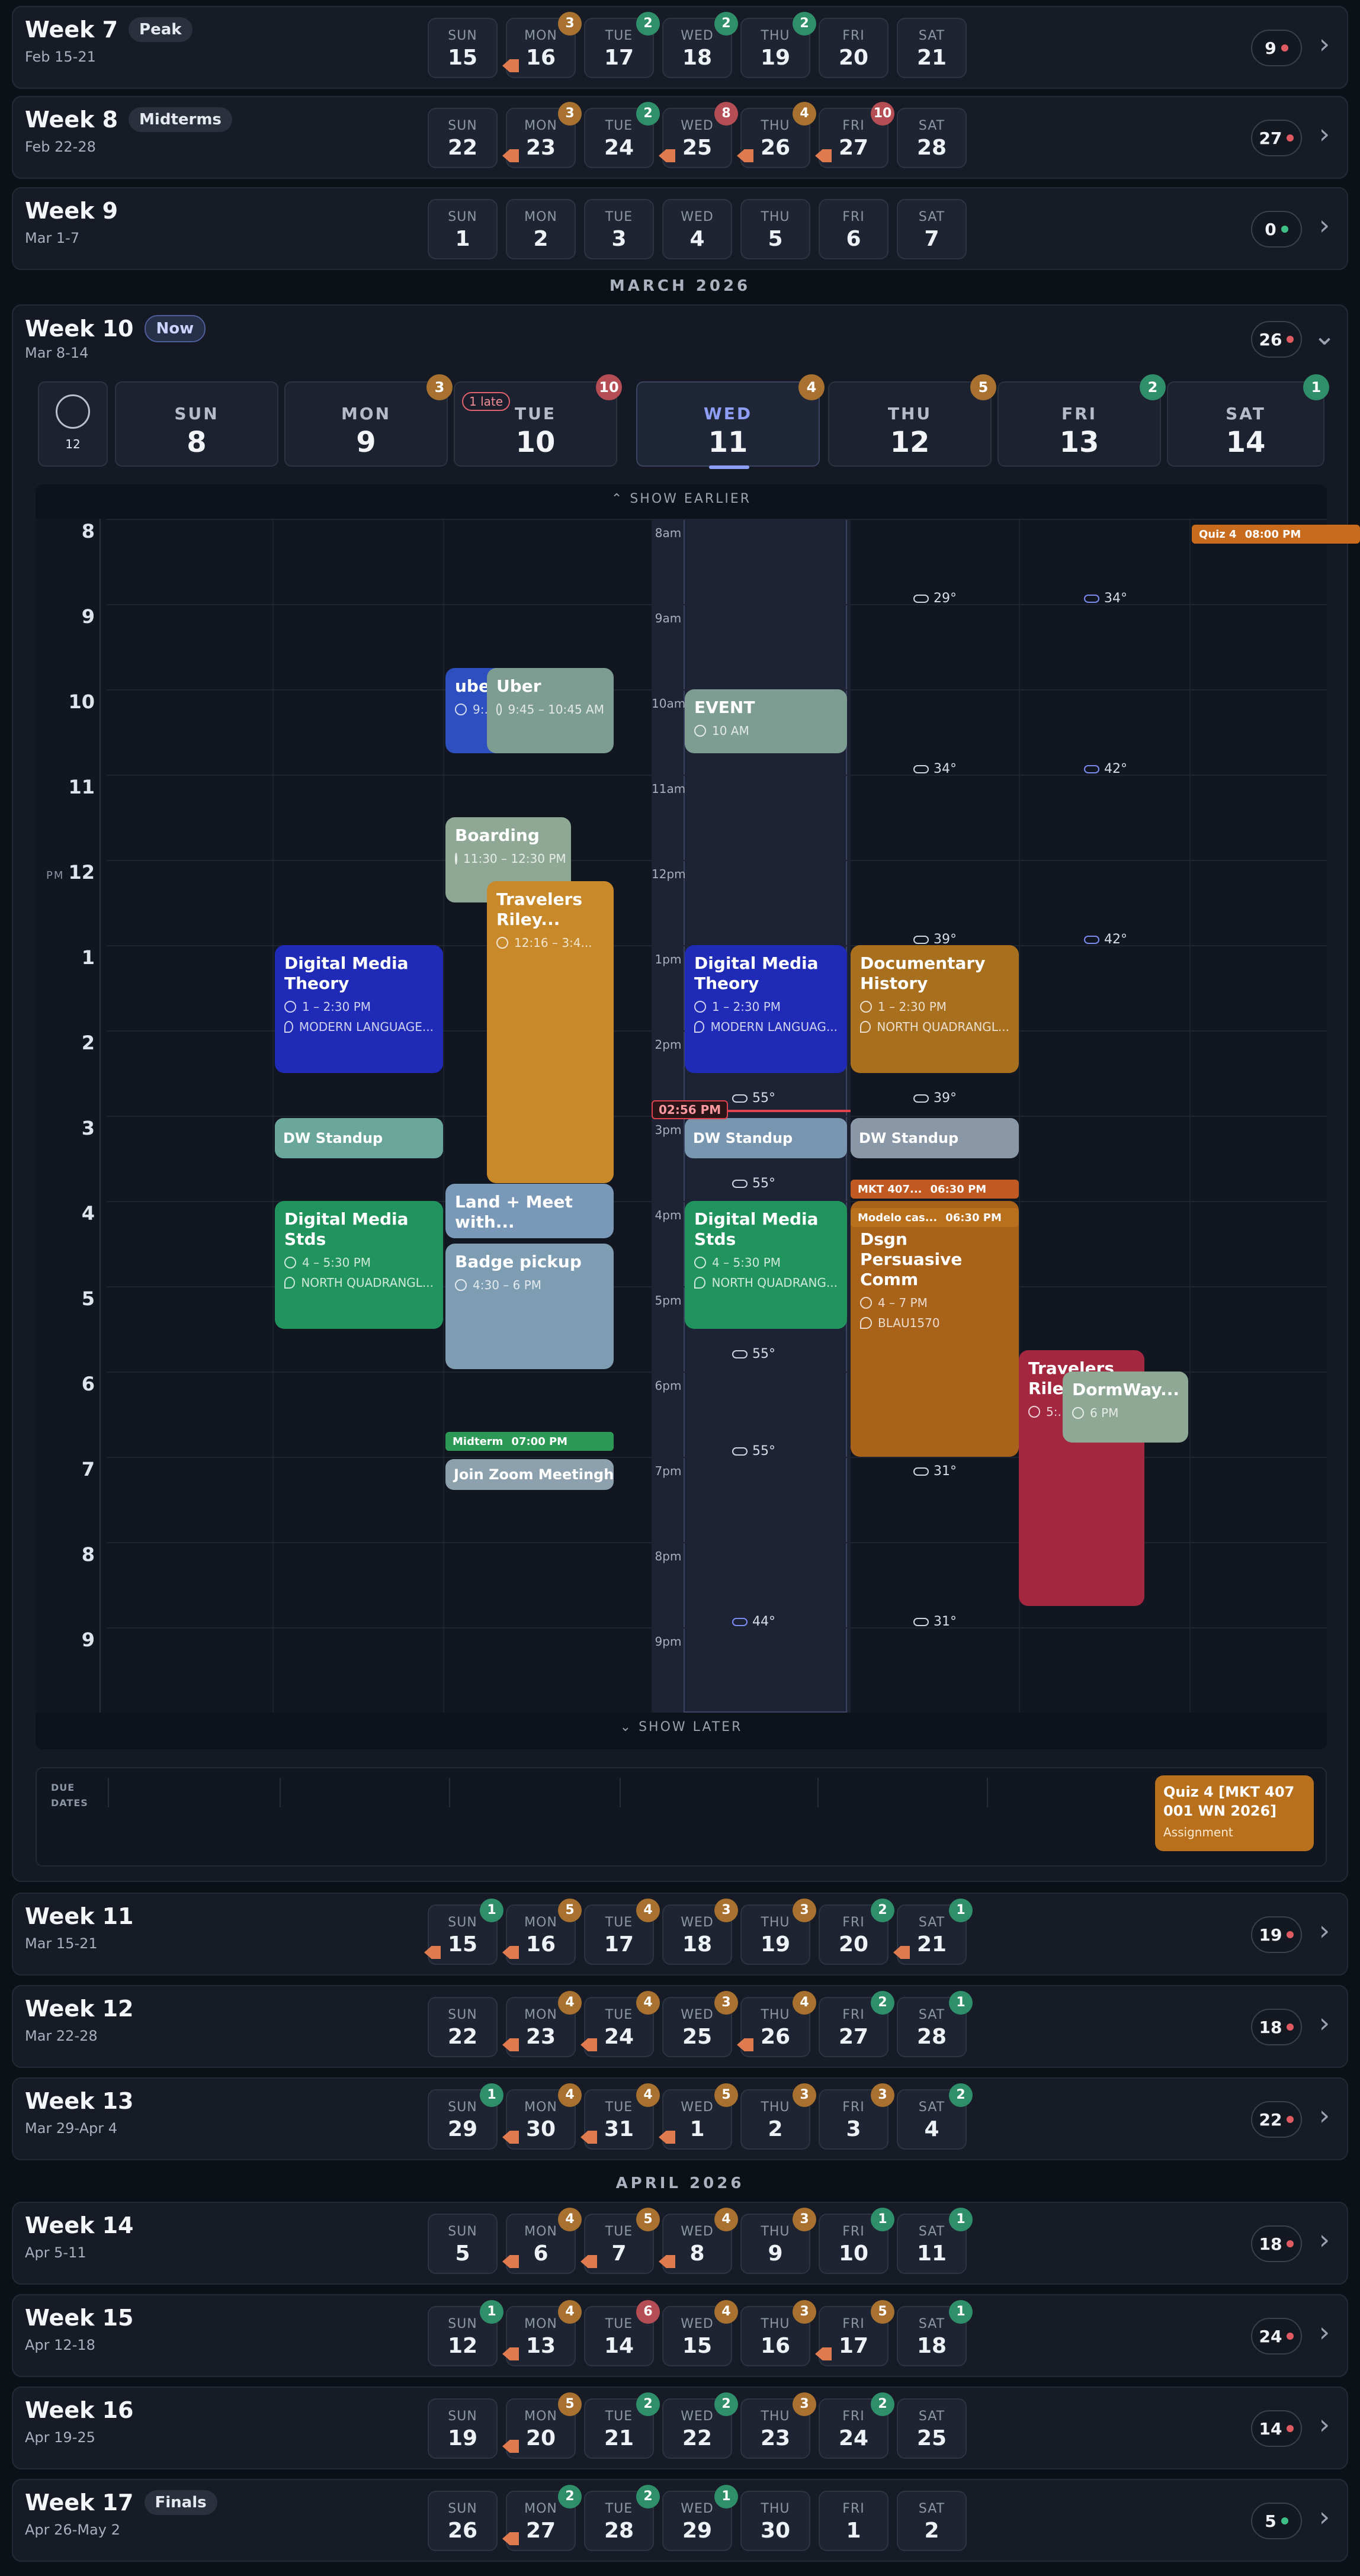 Image resolution: width=1360 pixels, height=2576 pixels. I want to click on day-header: MON 9 3, so click(368, 420).